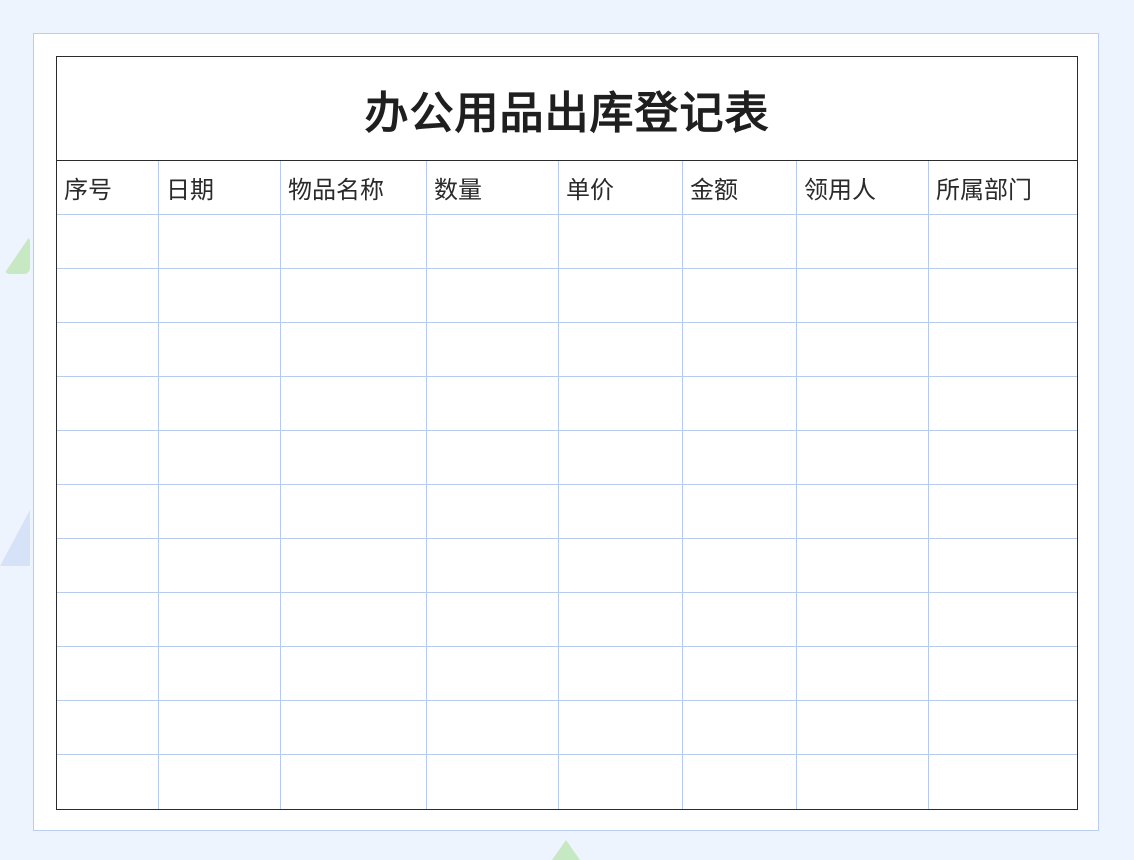 The width and height of the screenshot is (1134, 860). I want to click on decorative-green-shape-bottom, so click(566, 850).